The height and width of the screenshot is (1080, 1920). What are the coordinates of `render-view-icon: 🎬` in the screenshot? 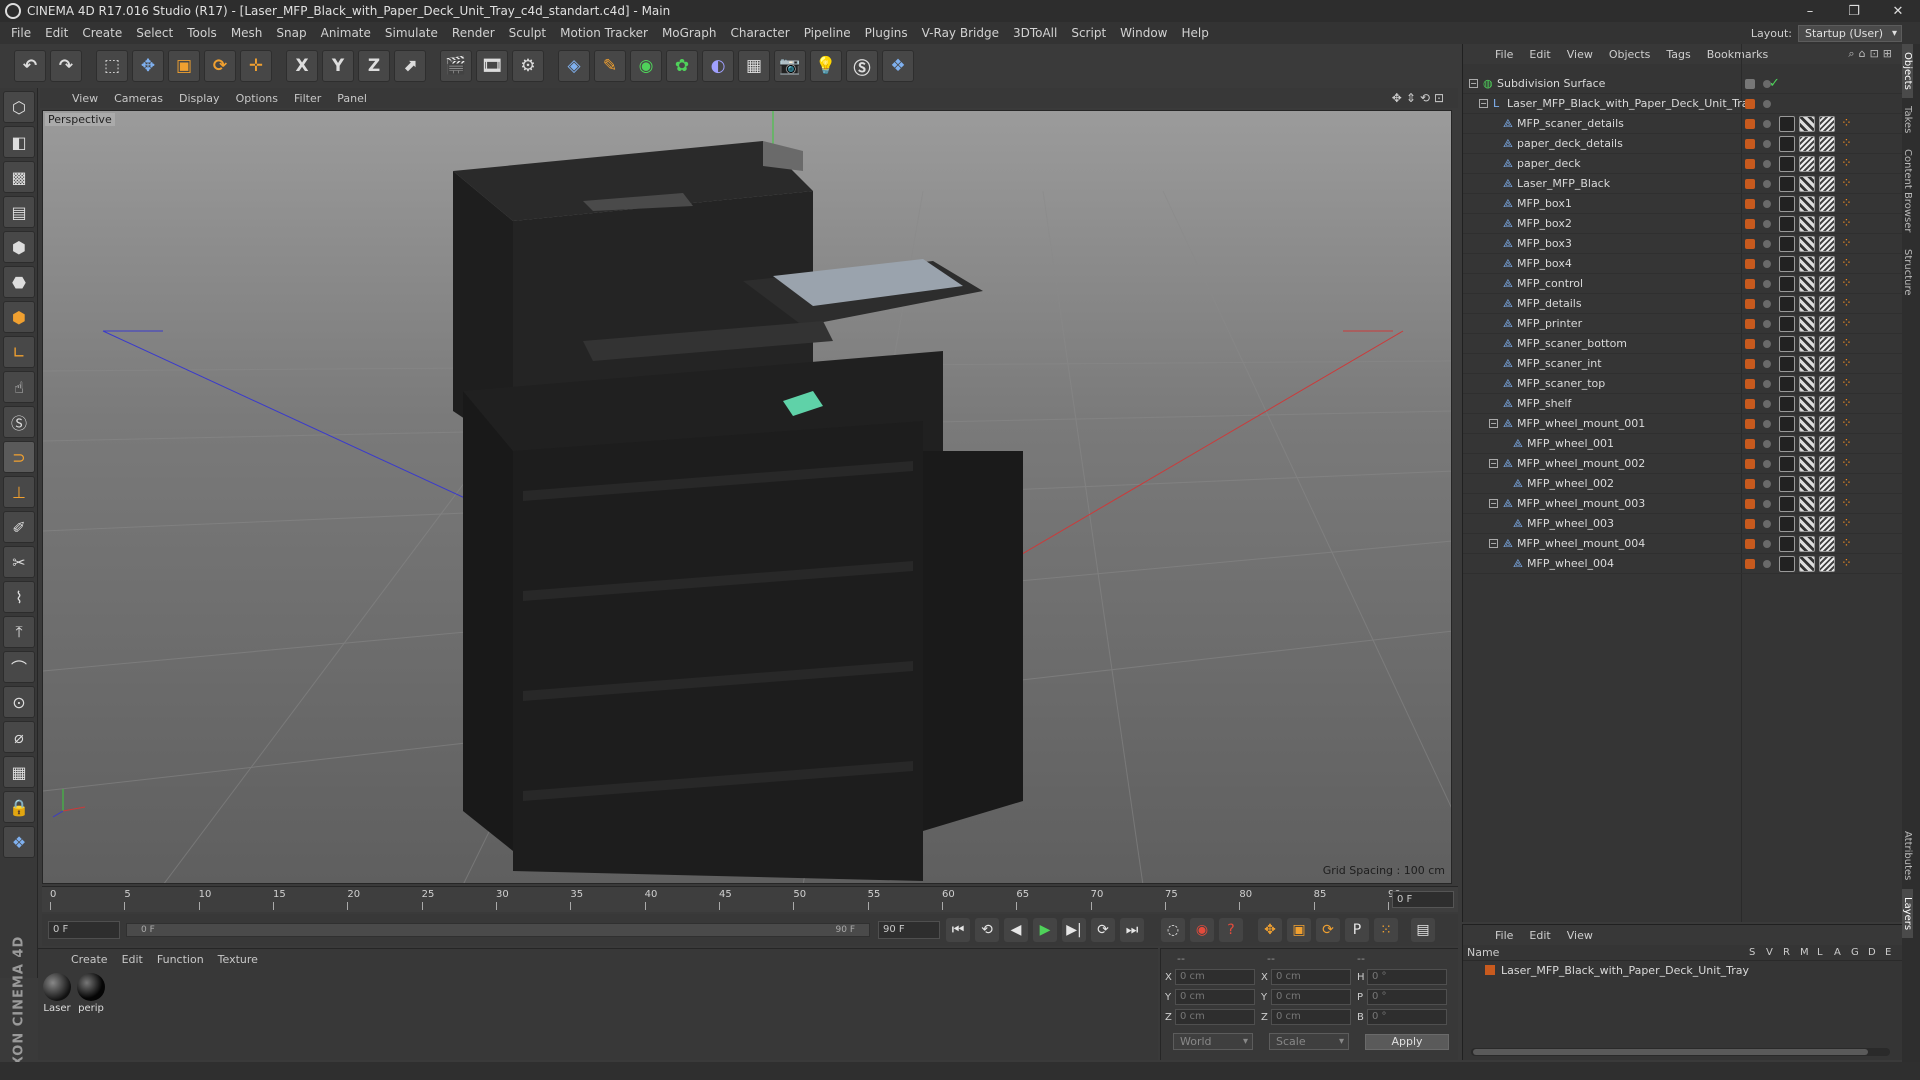 It's located at (456, 66).